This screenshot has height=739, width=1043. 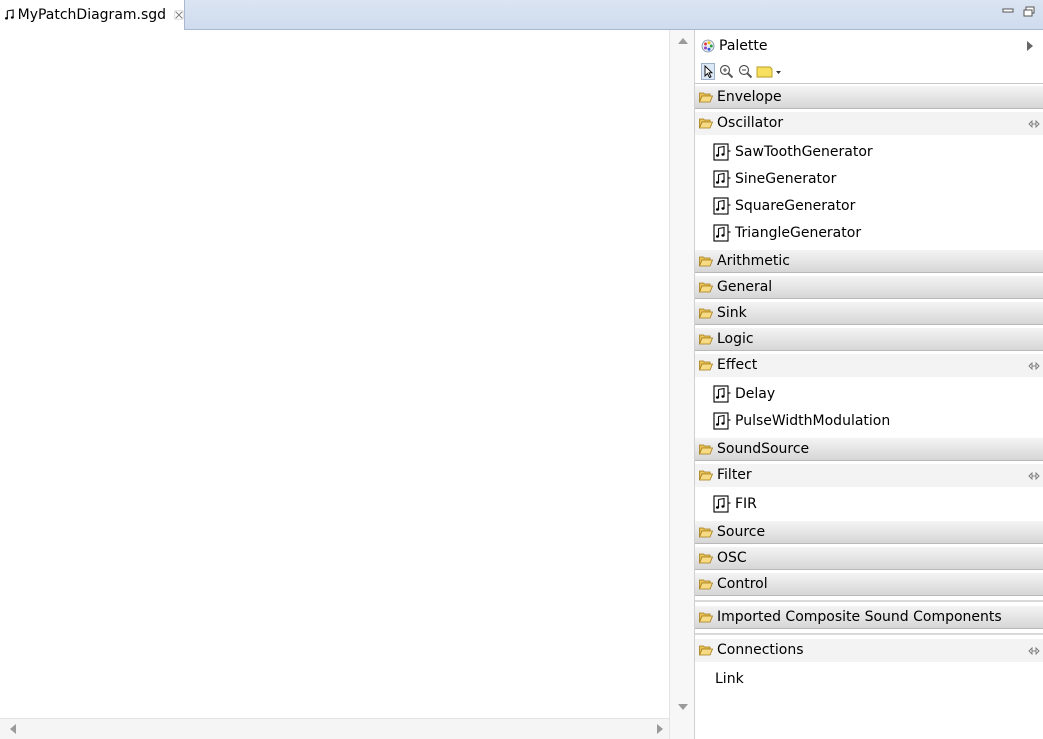 I want to click on note-tool-icon, so click(x=769, y=71).